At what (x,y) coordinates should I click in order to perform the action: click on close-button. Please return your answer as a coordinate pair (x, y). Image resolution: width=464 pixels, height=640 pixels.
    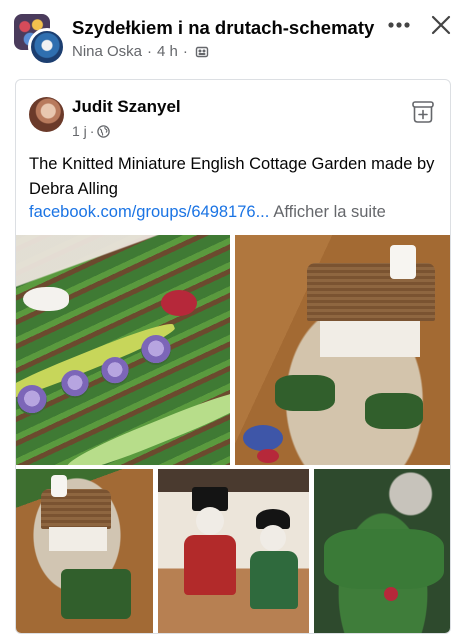
    Looking at the image, I should click on (441, 25).